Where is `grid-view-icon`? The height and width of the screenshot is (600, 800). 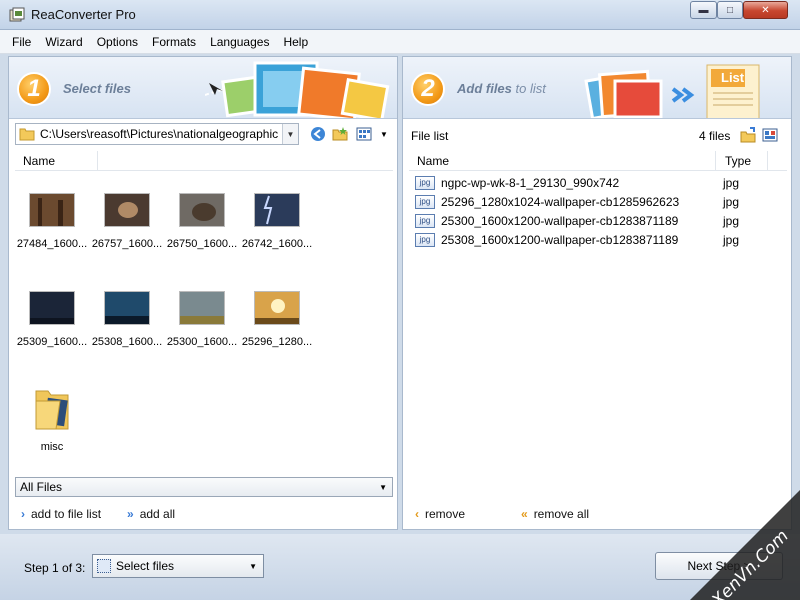
grid-view-icon is located at coordinates (364, 134).